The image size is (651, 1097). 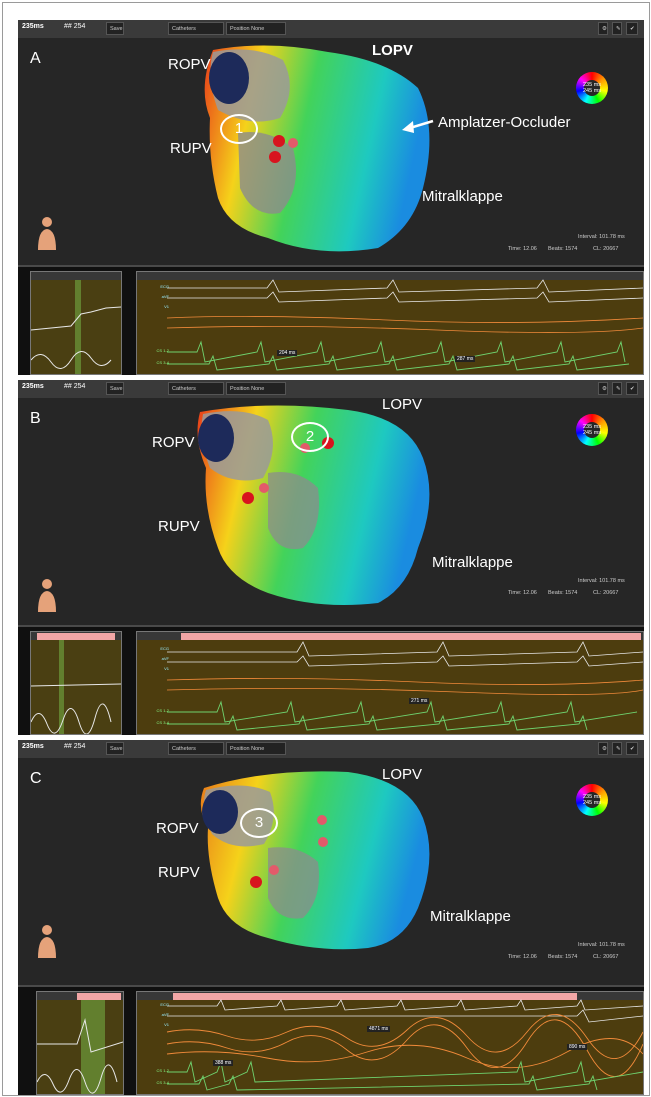 I want to click on label-mitral-valve: Mitralklappe, so click(x=472, y=562).